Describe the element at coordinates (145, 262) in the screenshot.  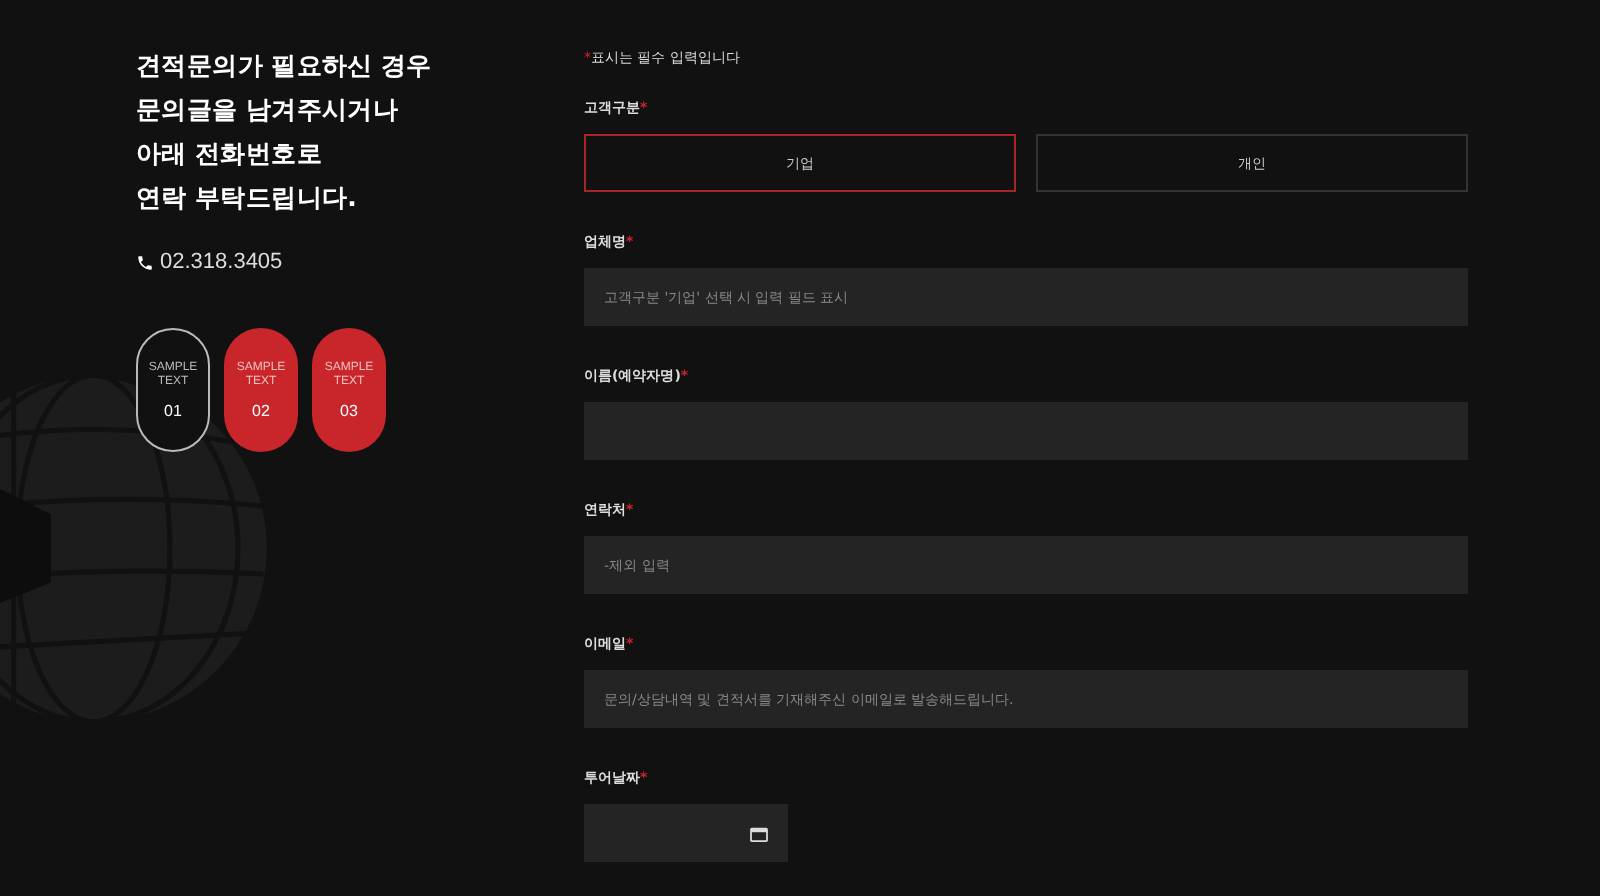
I see `phone-icon` at that location.